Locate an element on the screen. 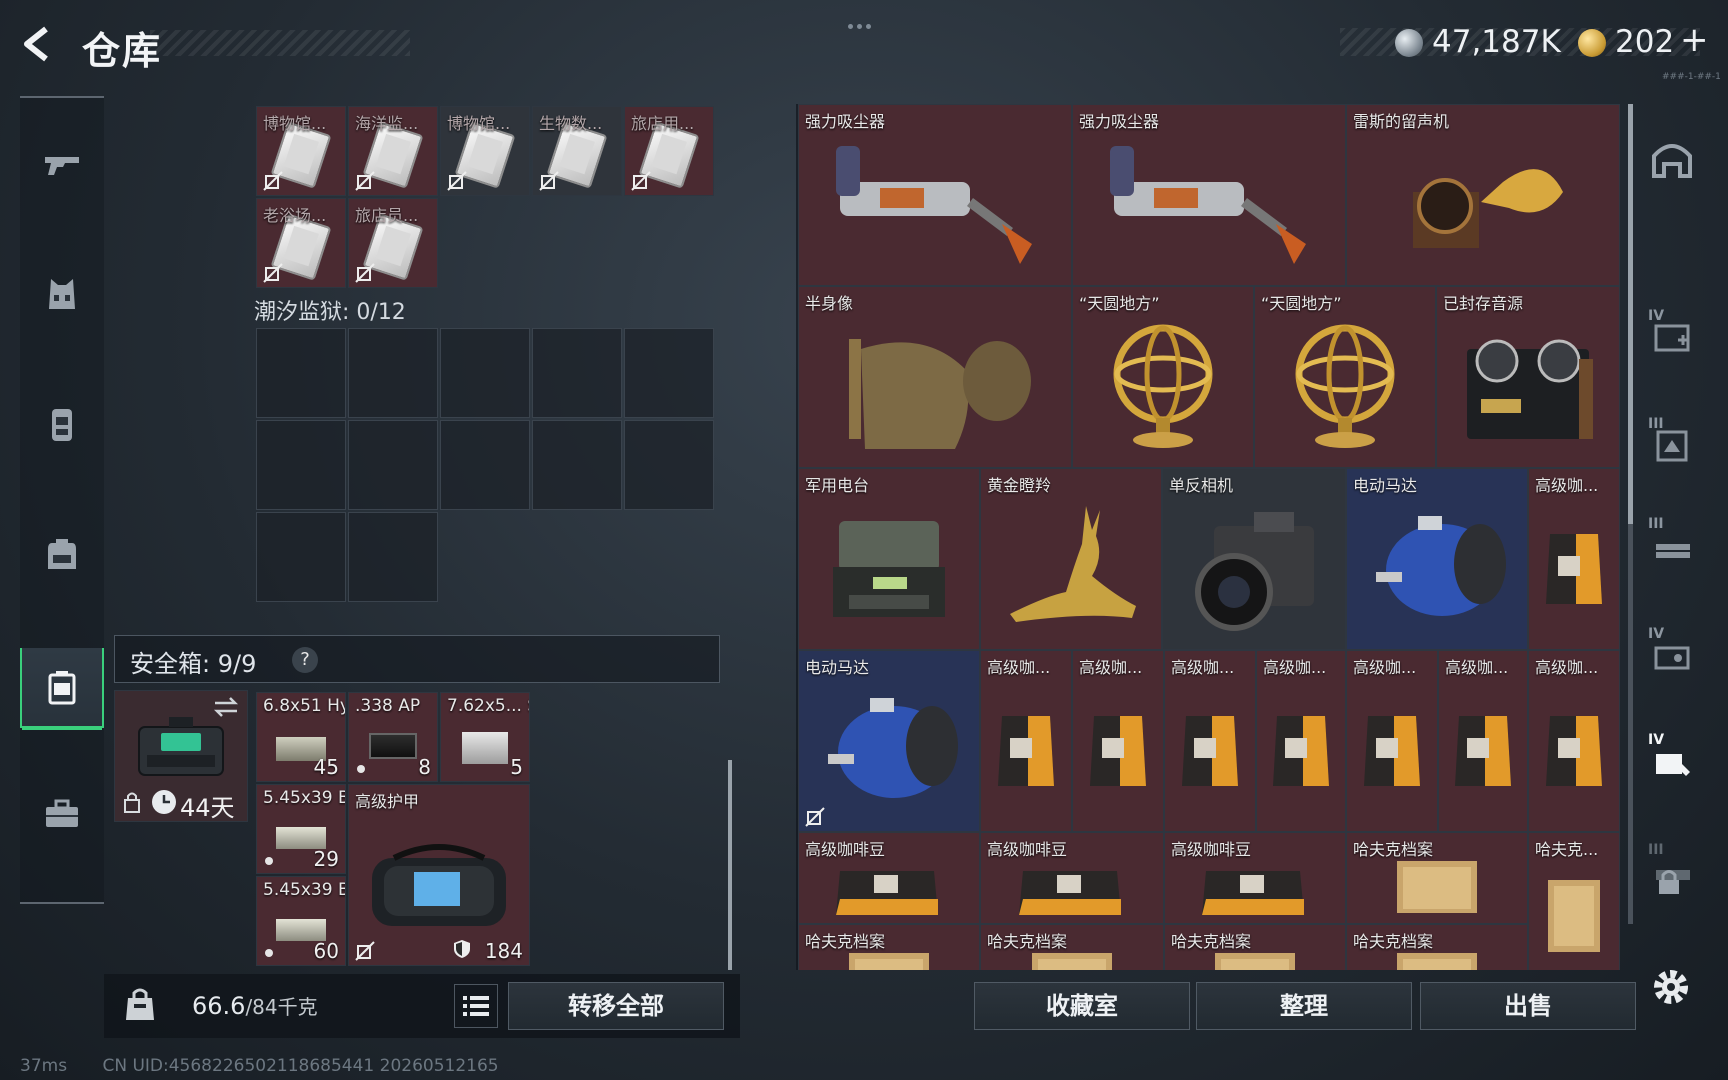 Image resolution: width=1728 pixels, height=1080 pixels. ammo-item: 6.8x51 Hybrid 45 is located at coordinates (301, 737).